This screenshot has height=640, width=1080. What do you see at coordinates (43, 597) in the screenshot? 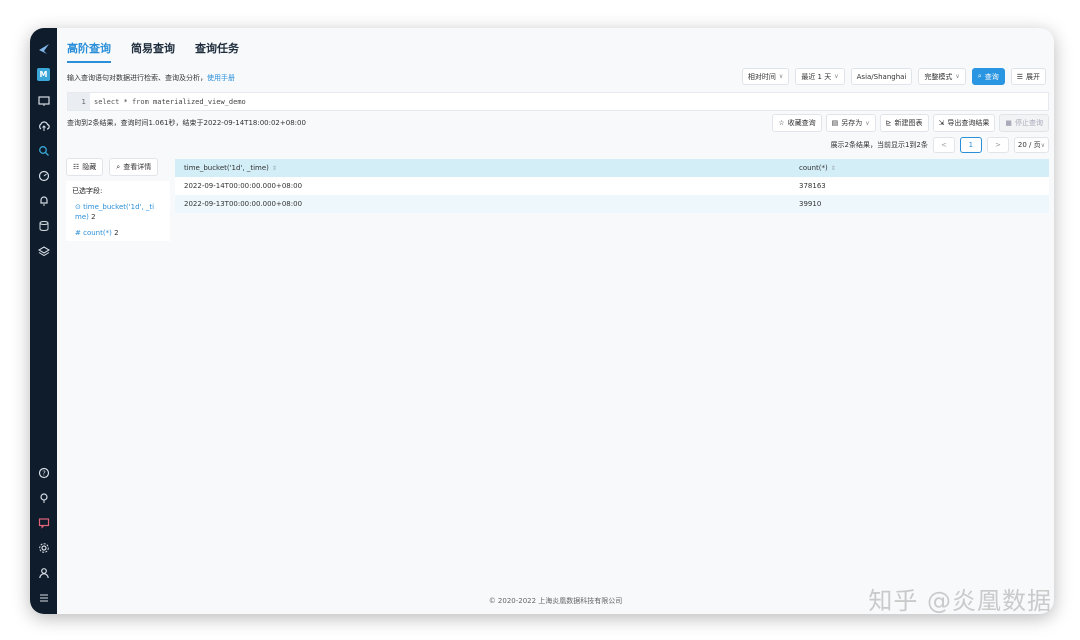
I see `menu-list-icon` at bounding box center [43, 597].